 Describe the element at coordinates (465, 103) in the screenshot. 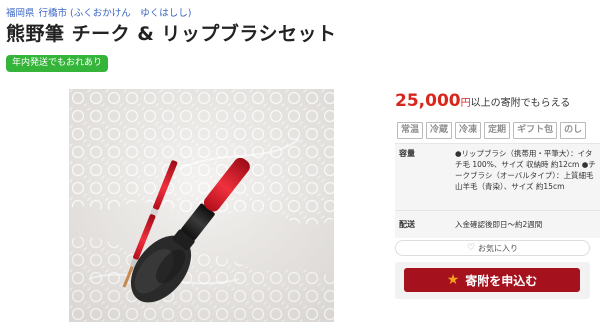

I see `price-unit: 円` at that location.